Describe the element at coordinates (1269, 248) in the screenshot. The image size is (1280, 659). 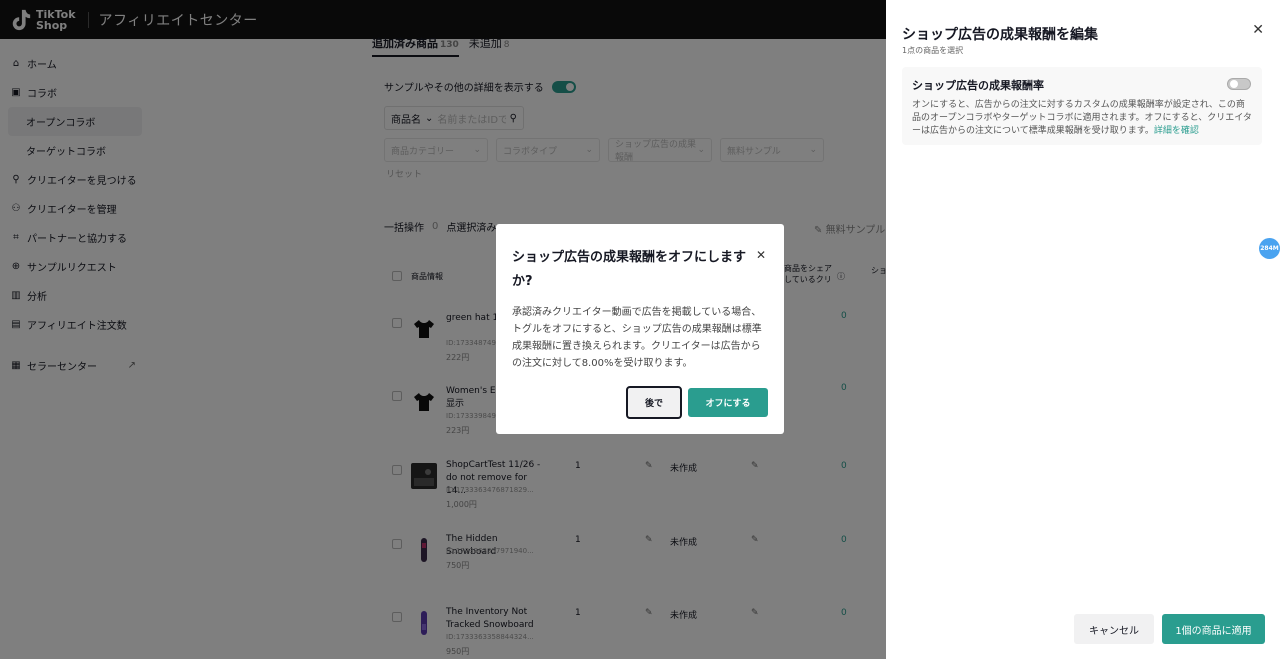
I see `memory-badge: 284M` at that location.